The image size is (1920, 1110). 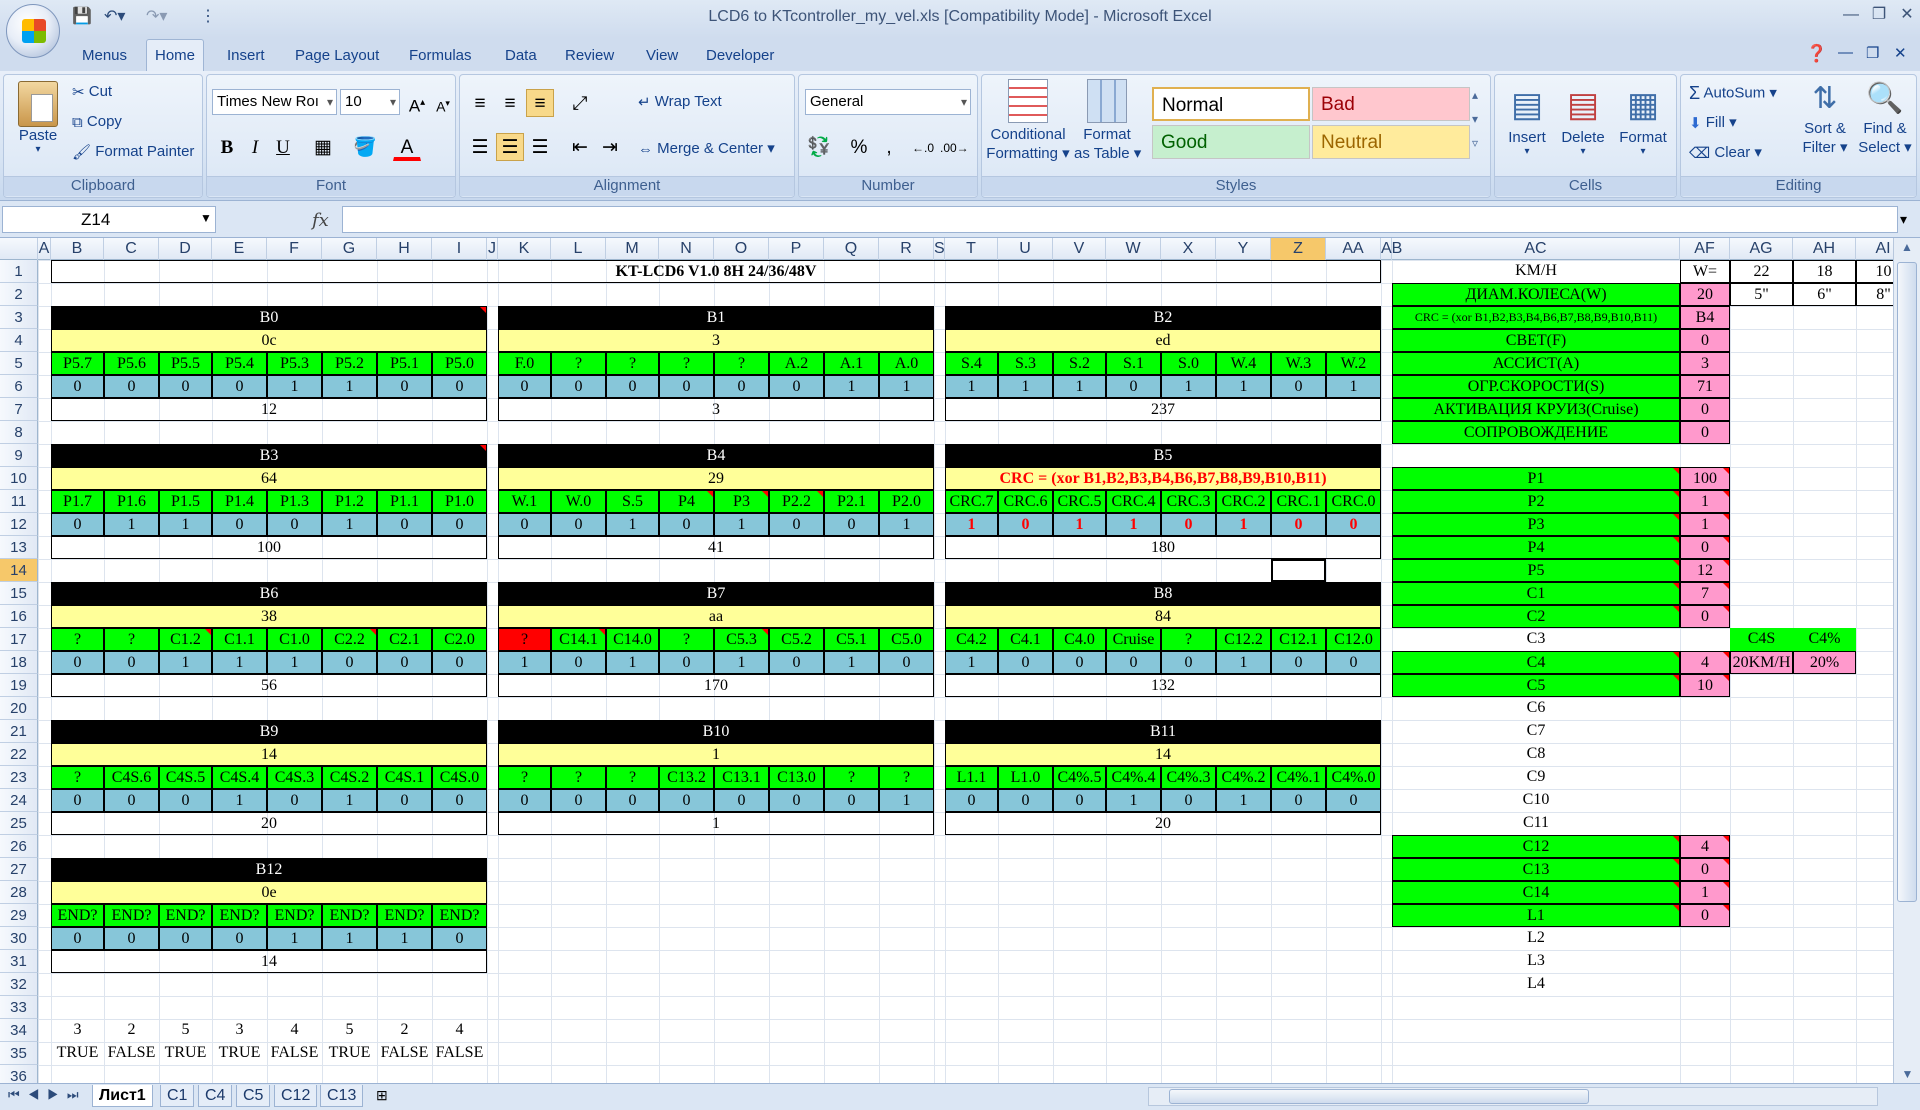 What do you see at coordinates (589, 55) in the screenshot?
I see `tab-review: Review` at bounding box center [589, 55].